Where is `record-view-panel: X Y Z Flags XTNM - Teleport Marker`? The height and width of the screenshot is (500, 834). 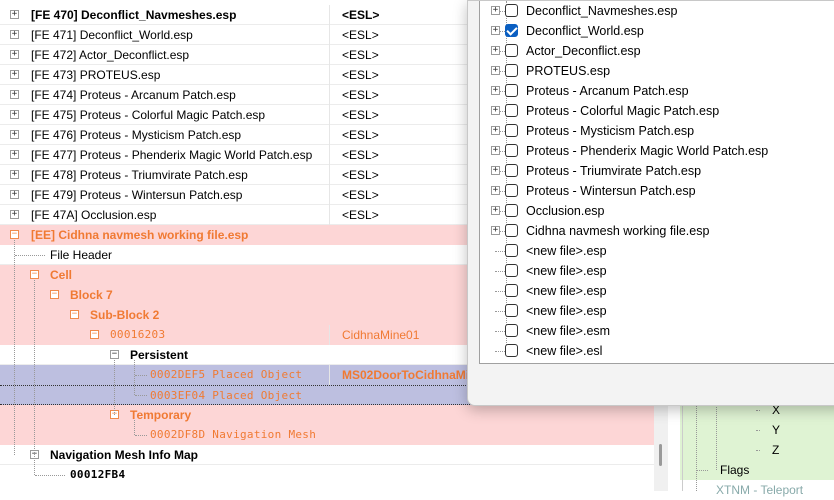 record-view-panel: X Y Z Flags XTNM - Teleport Marker is located at coordinates (751, 448).